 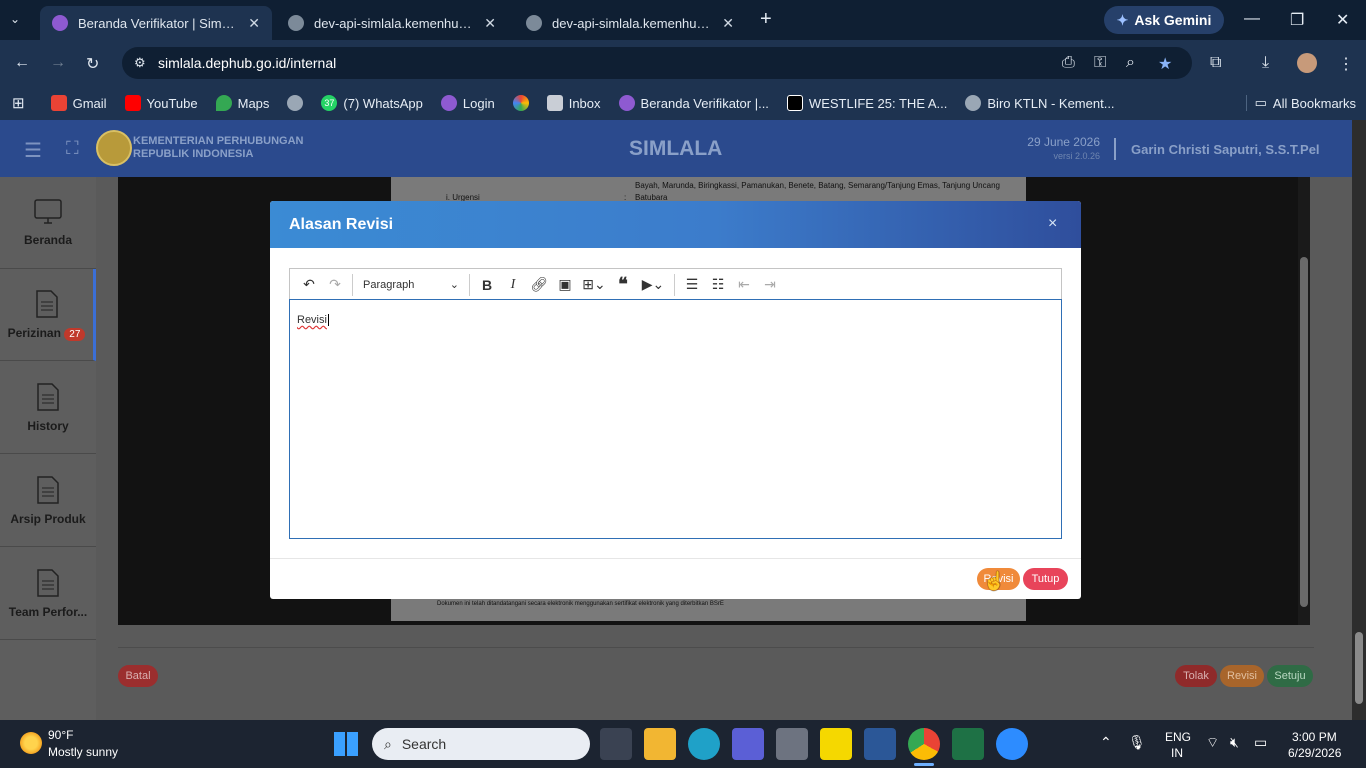 What do you see at coordinates (1177, 753) in the screenshot?
I see `lang-line2: IN` at bounding box center [1177, 753].